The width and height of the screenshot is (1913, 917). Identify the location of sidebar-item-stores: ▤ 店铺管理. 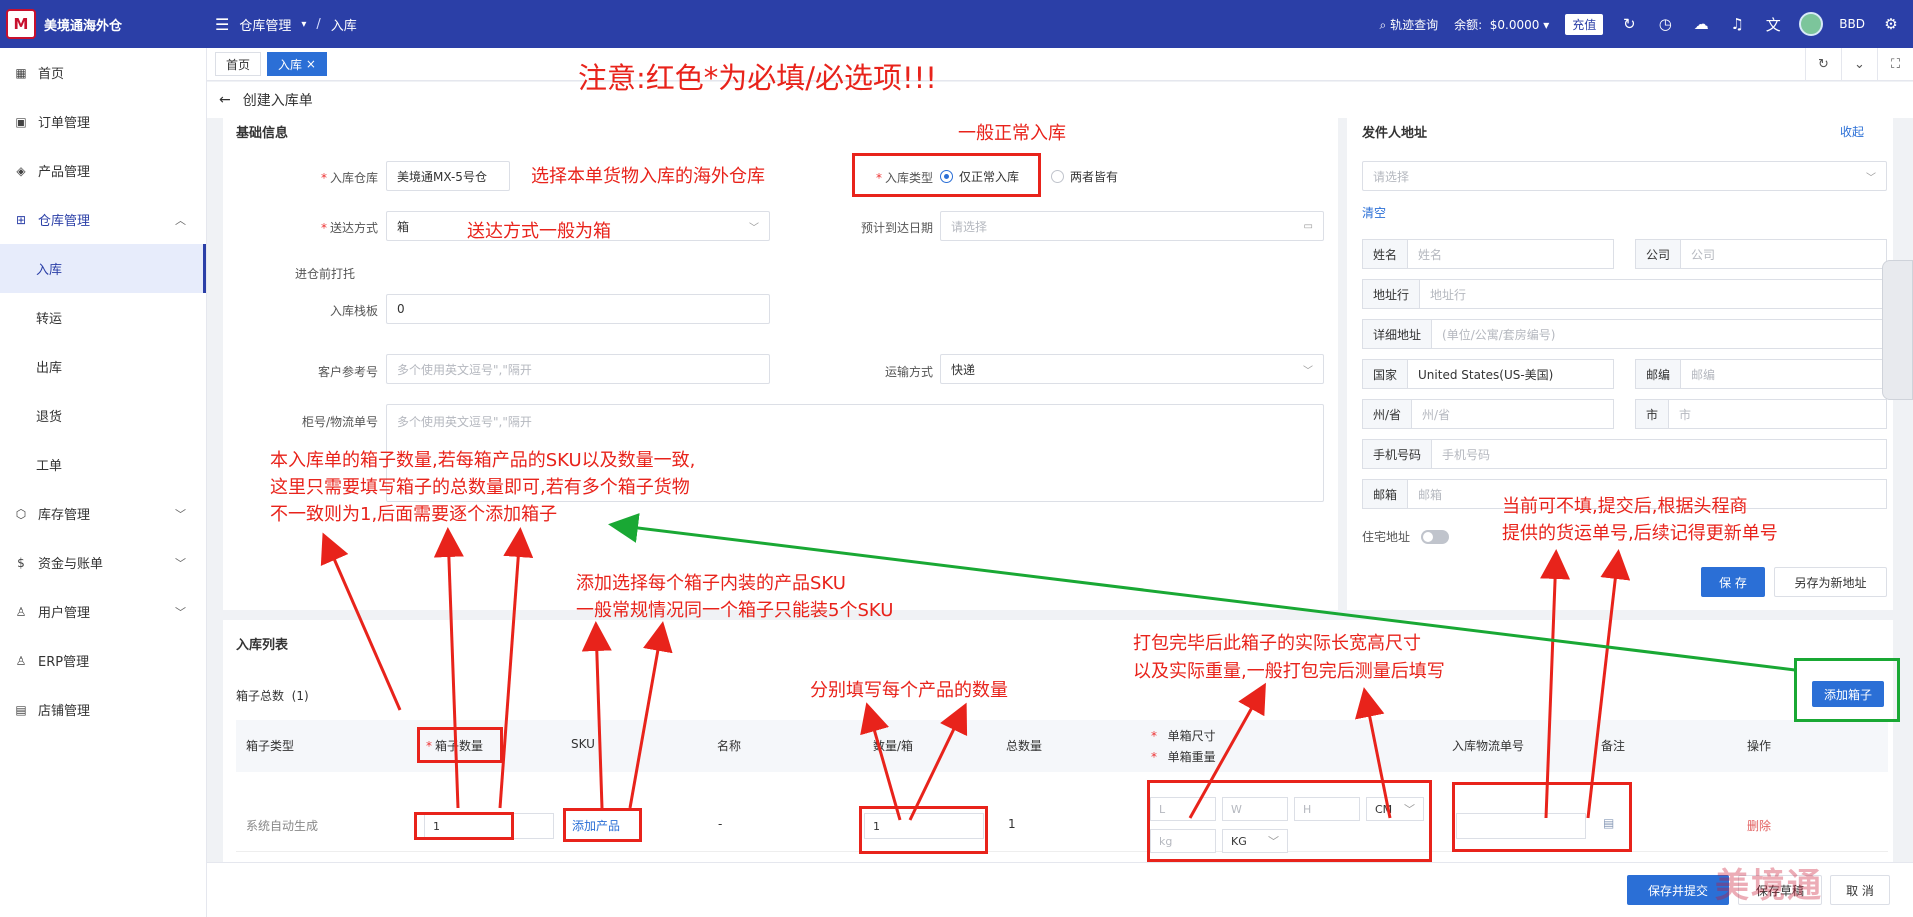
(103, 709).